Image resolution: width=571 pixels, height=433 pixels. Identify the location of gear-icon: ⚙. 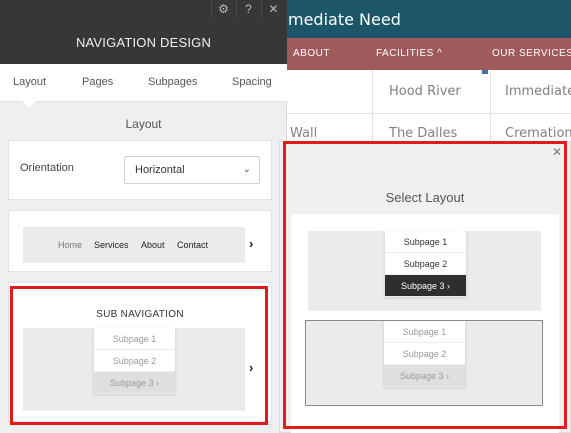
(223, 9).